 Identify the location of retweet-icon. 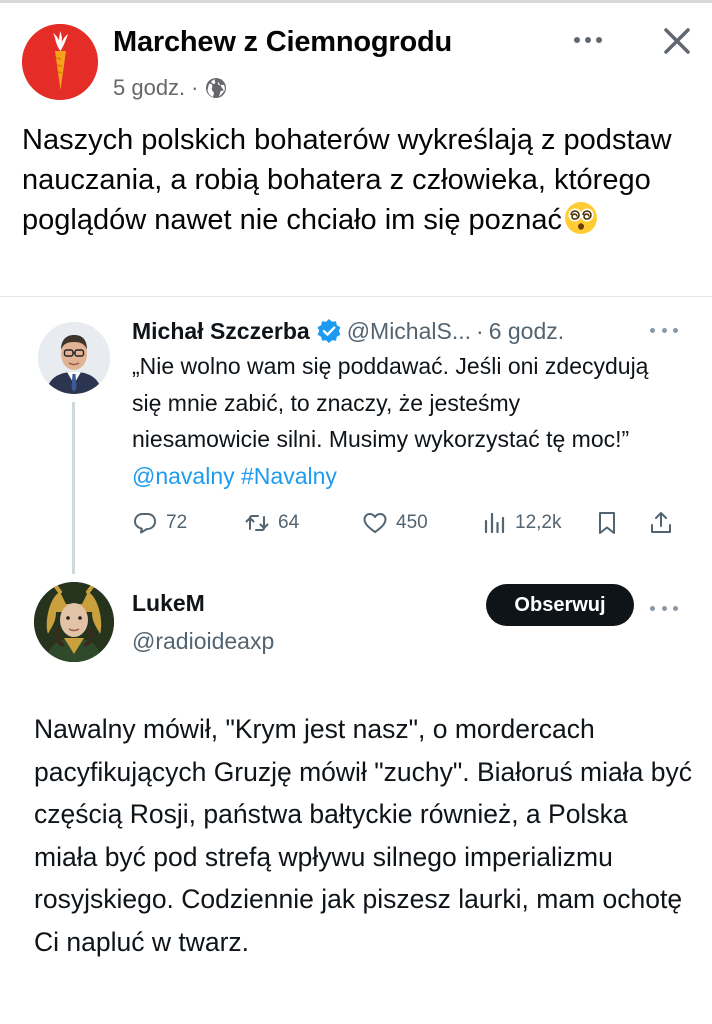
(257, 523).